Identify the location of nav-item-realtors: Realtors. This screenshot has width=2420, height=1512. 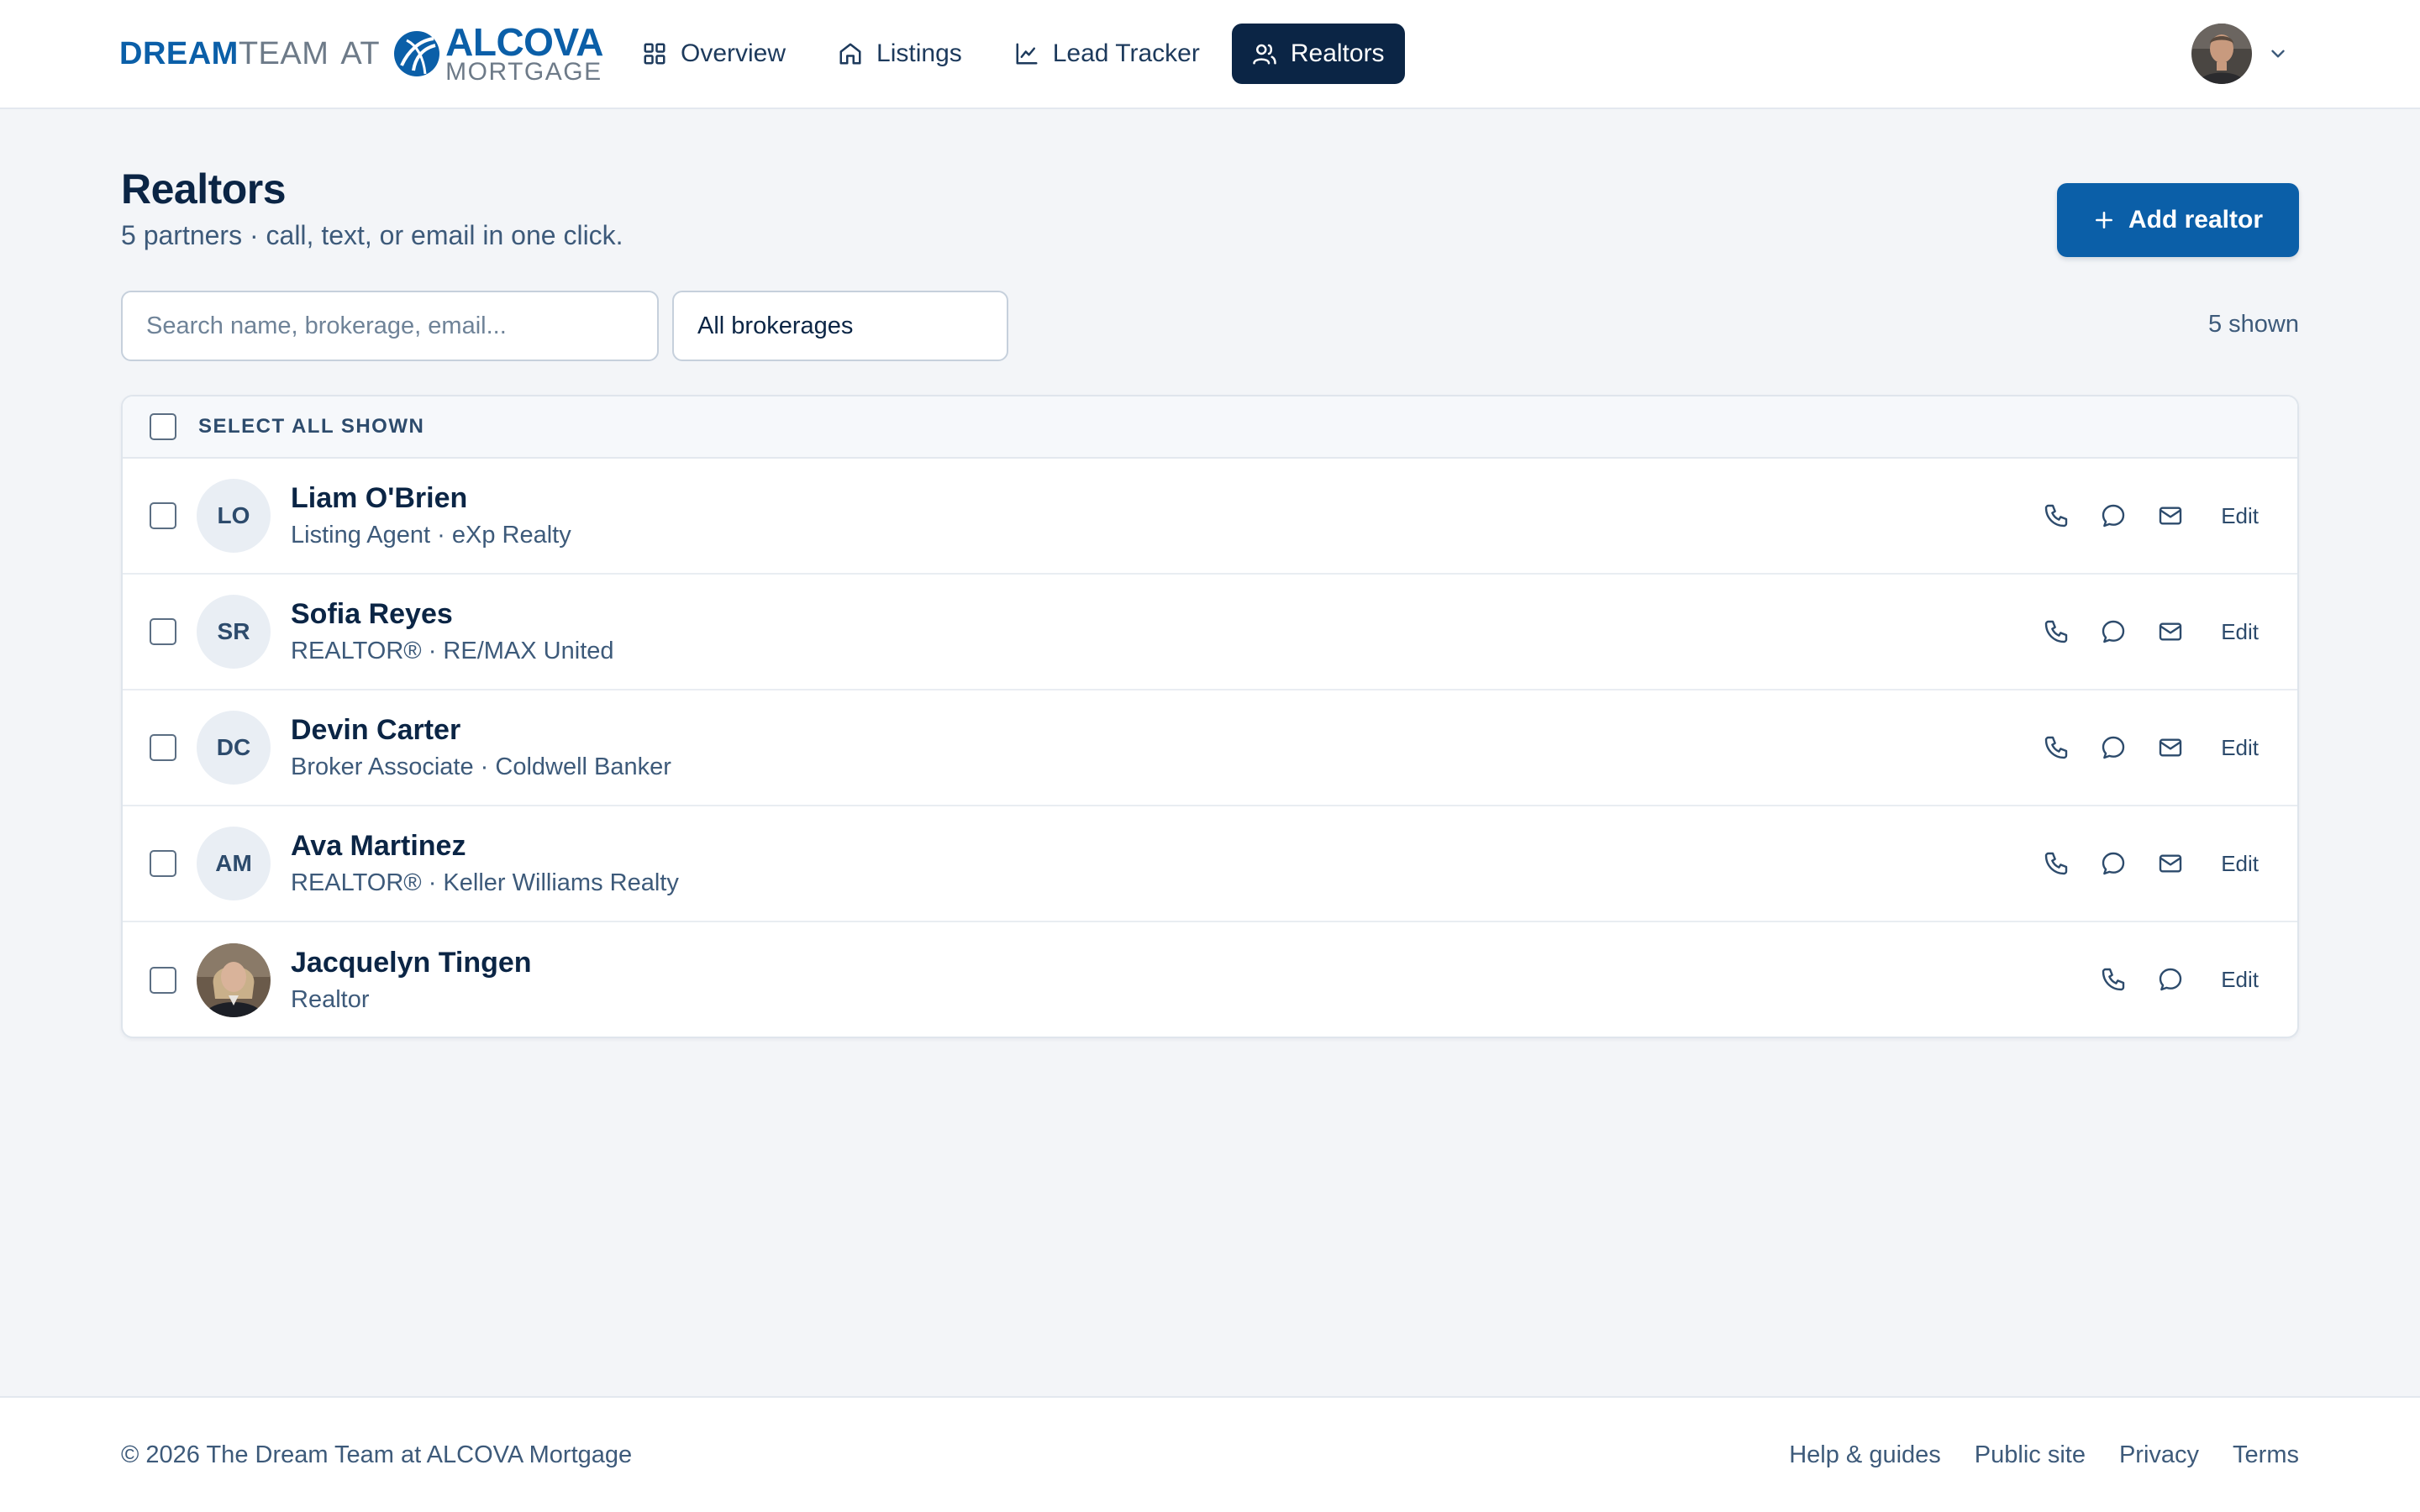
(1318, 54).